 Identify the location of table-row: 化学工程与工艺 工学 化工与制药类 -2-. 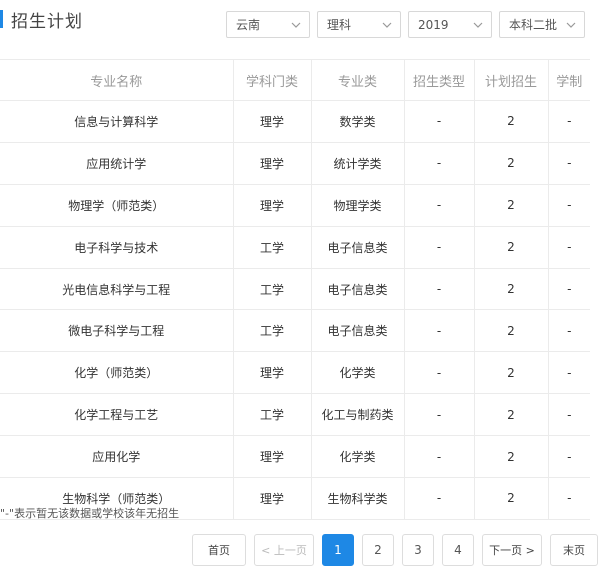
(295, 415).